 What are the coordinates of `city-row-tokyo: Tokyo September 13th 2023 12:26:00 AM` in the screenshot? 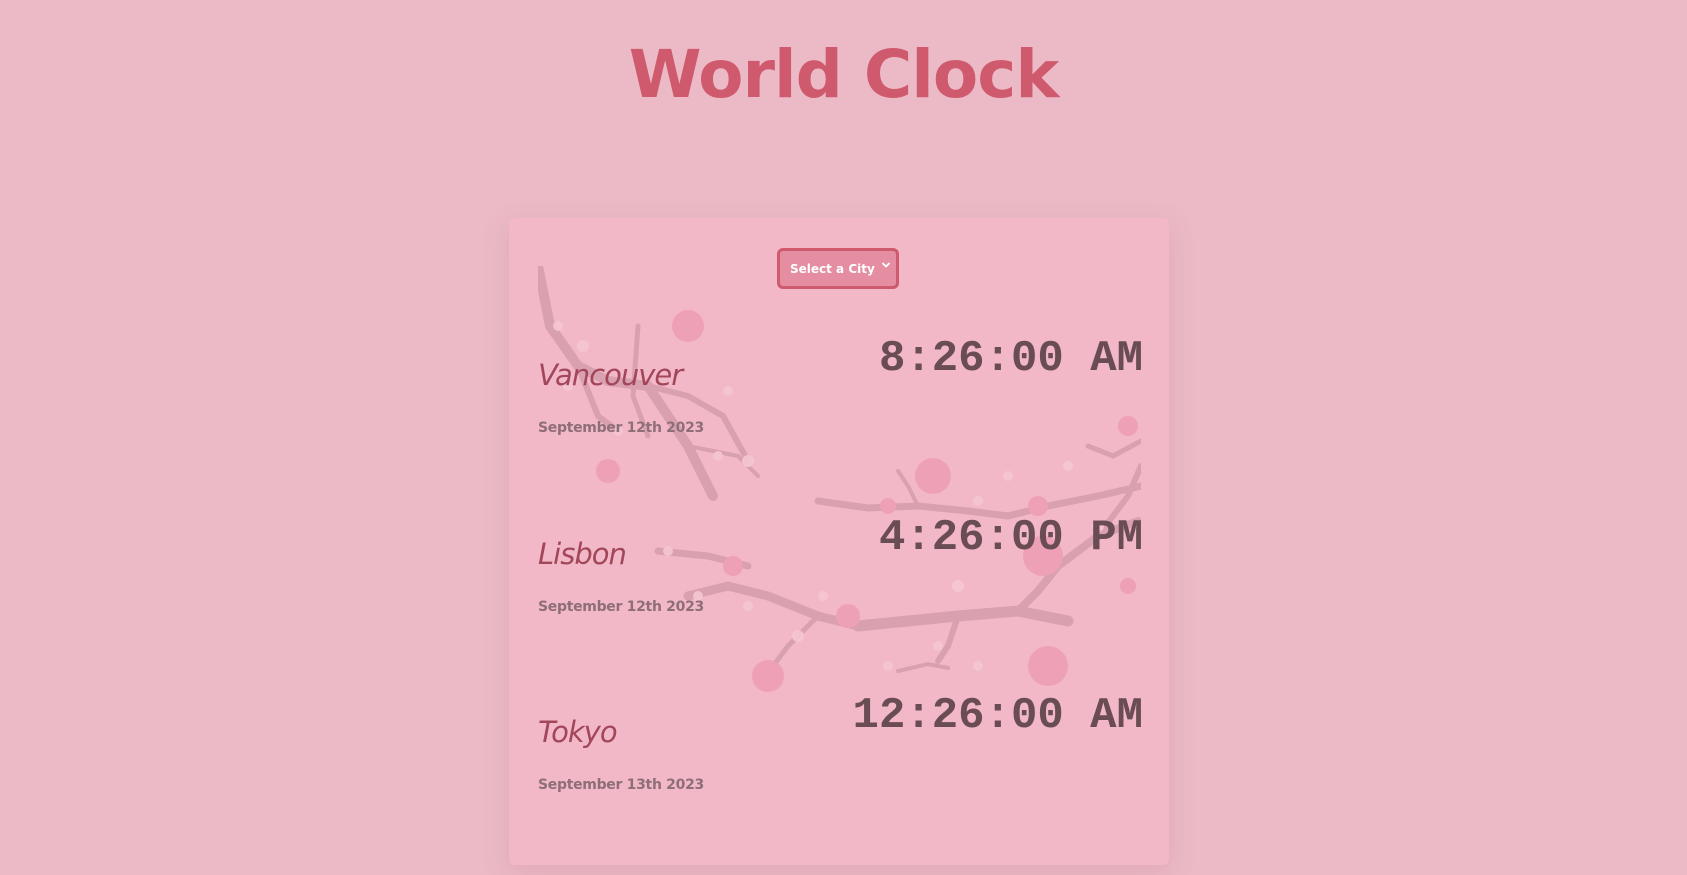 It's located at (840, 752).